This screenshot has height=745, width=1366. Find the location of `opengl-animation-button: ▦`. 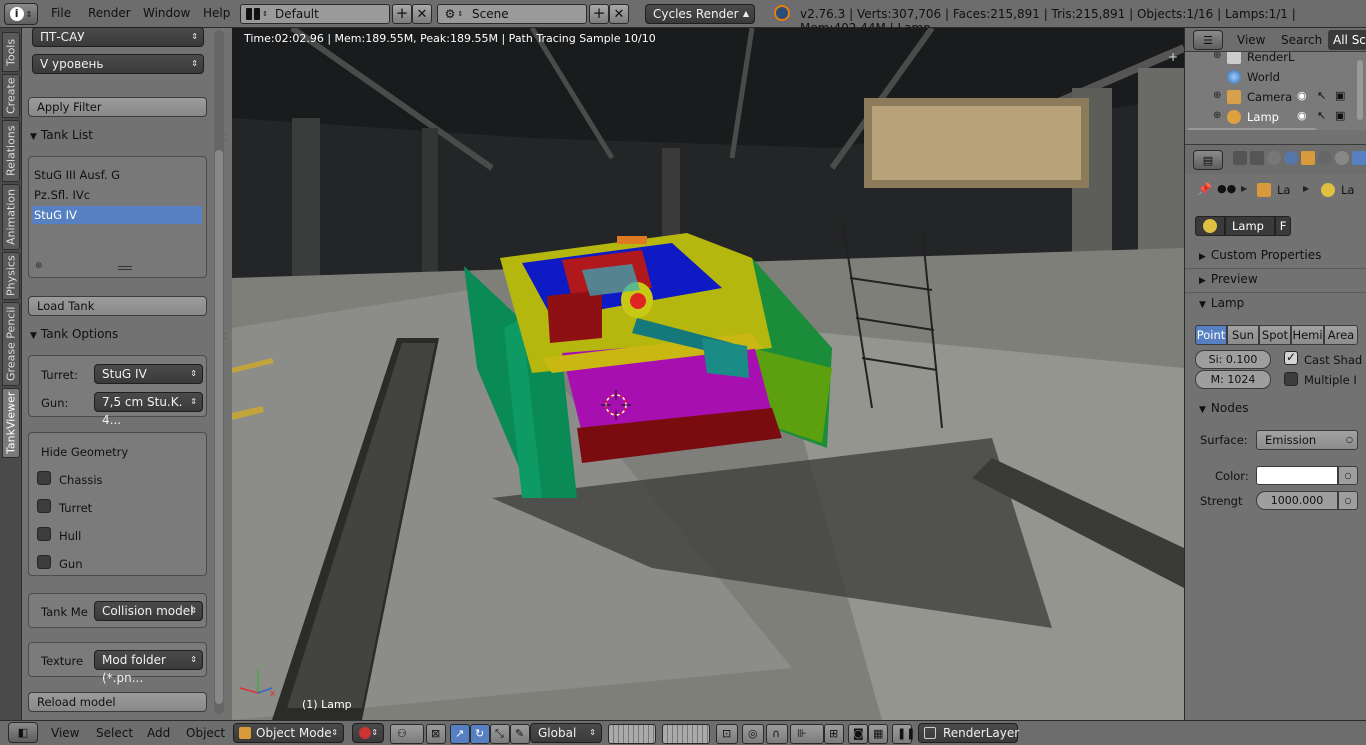

opengl-animation-button: ▦ is located at coordinates (878, 734).